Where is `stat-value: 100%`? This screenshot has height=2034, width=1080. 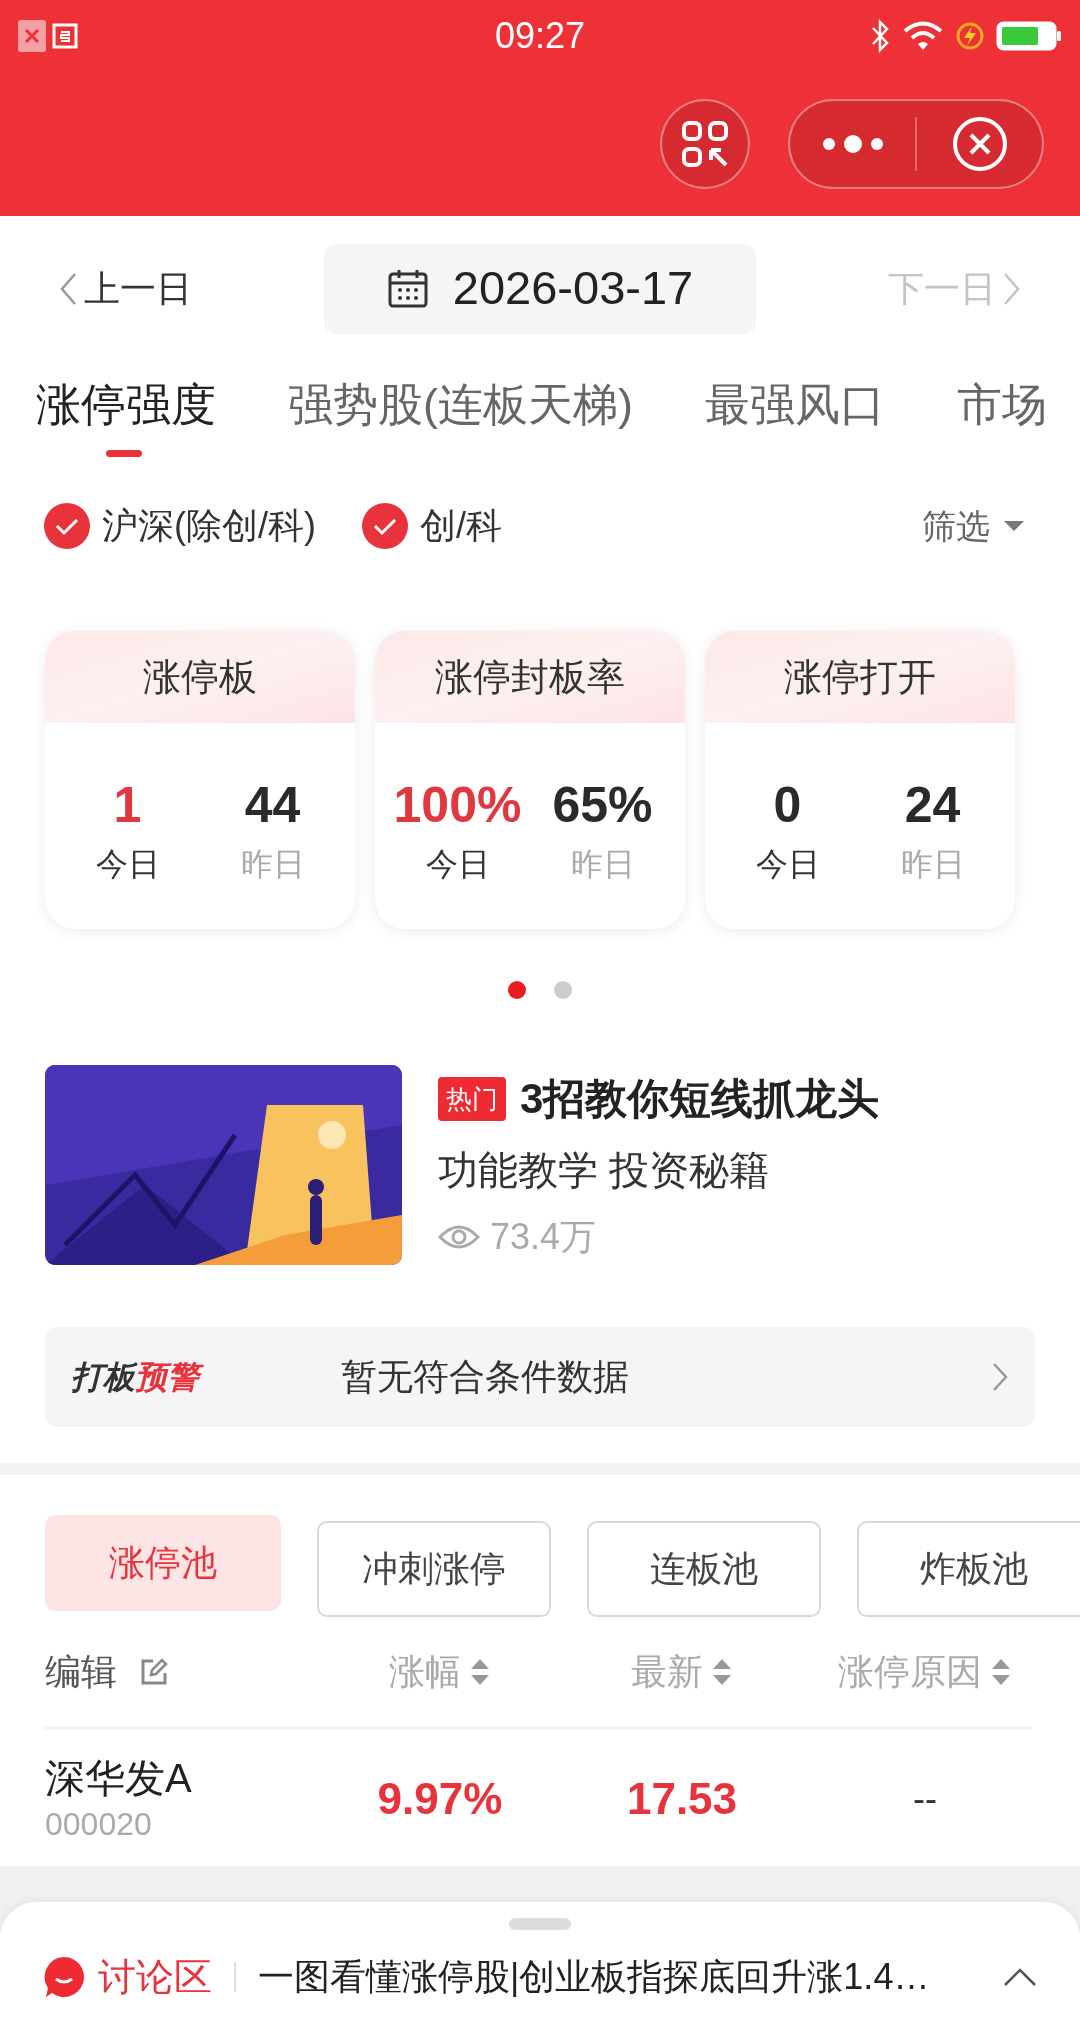
stat-value: 100% is located at coordinates (457, 805).